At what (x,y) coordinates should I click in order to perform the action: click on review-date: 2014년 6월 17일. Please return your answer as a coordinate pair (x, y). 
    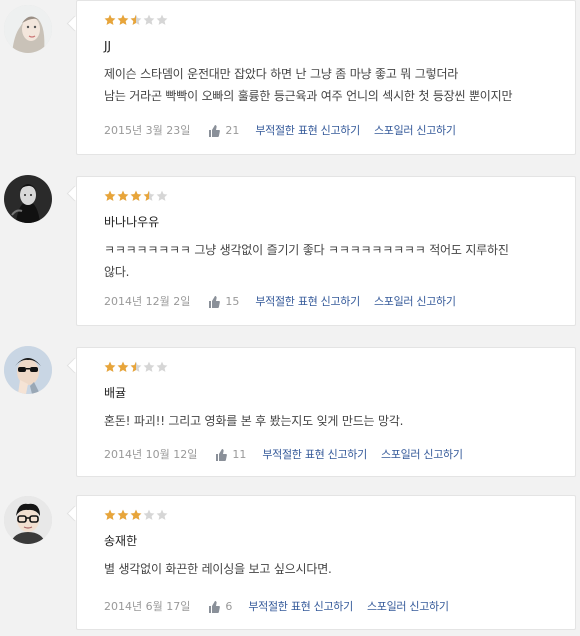
    Looking at the image, I should click on (147, 606).